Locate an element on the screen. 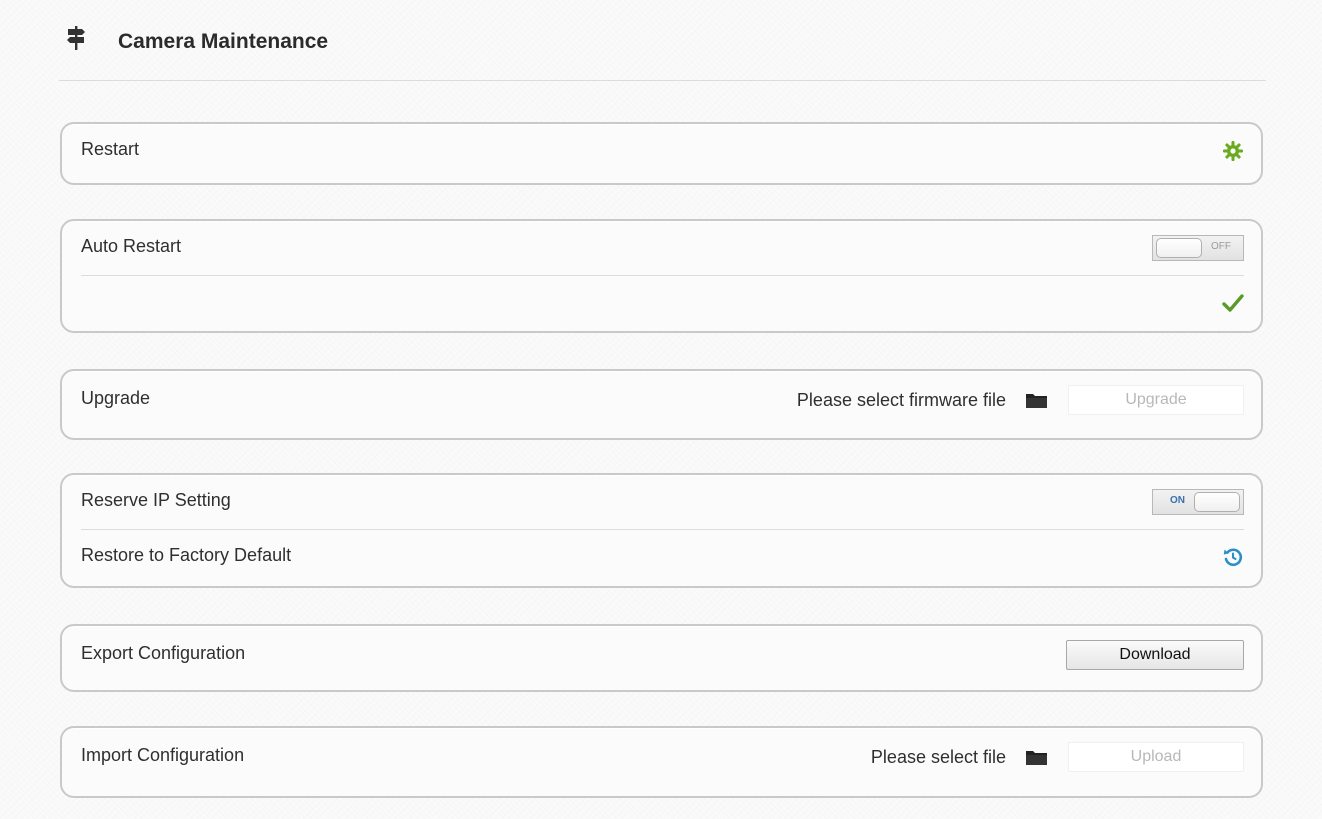 The width and height of the screenshot is (1322, 819). import-config-actions: Please select file Upload is located at coordinates (1057, 757).